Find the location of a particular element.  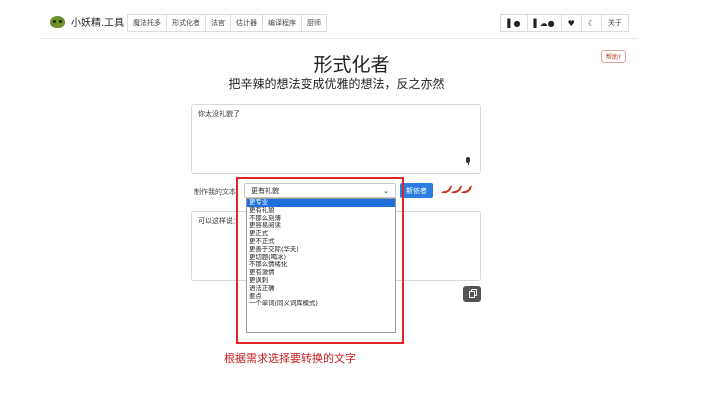

dropdown-option: 更不正式 is located at coordinates (321, 242).